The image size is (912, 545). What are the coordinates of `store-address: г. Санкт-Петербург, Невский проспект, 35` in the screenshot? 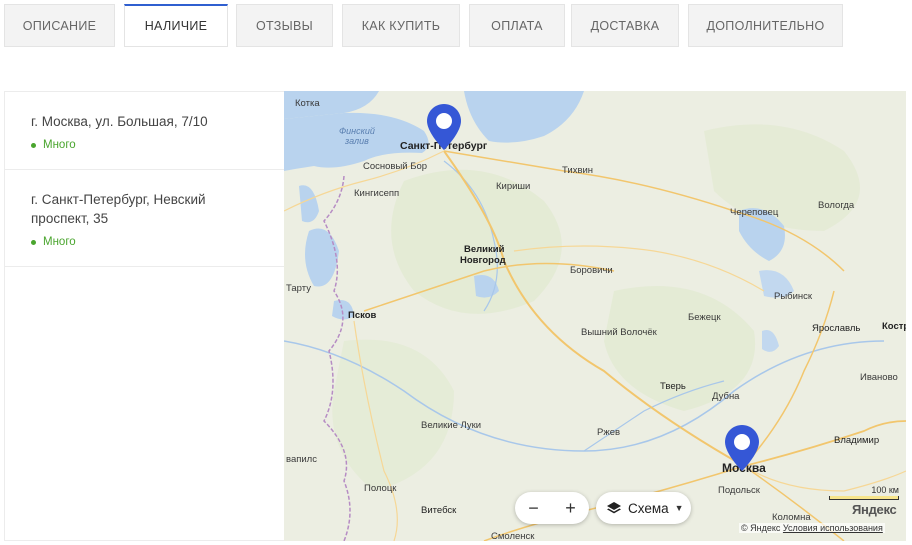 It's located at (118, 209).